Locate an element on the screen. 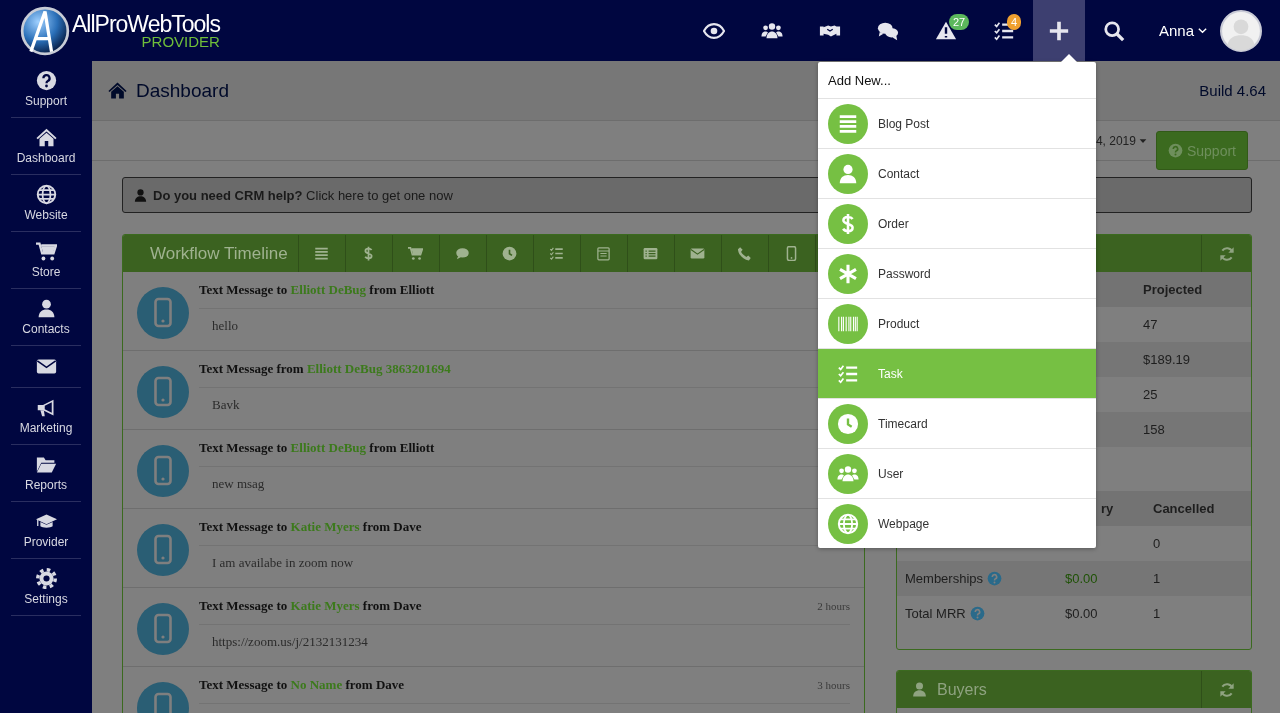  menu-item: Order is located at coordinates (957, 224).